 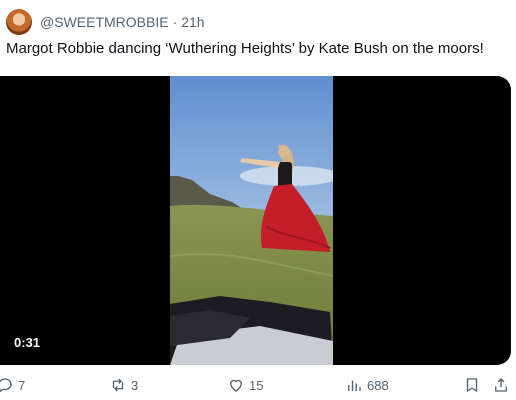 I want to click on views-button: 688, so click(x=367, y=385).